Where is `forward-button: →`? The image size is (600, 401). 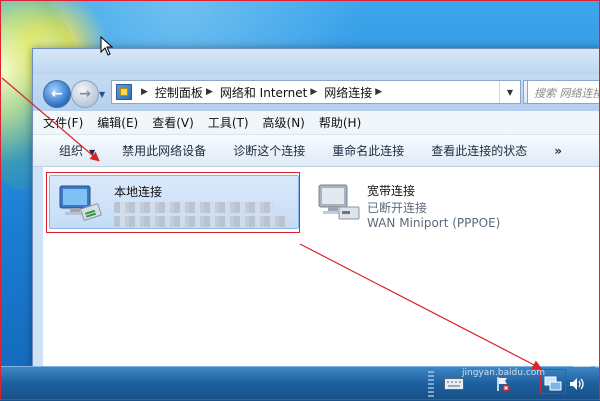
forward-button: → is located at coordinates (85, 94).